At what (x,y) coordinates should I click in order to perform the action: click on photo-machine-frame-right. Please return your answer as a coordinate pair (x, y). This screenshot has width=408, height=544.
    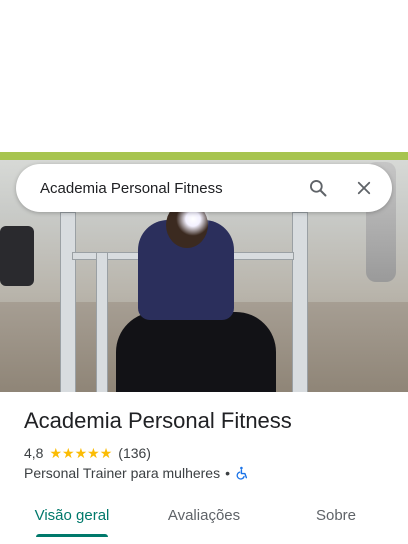
    Looking at the image, I should click on (300, 302).